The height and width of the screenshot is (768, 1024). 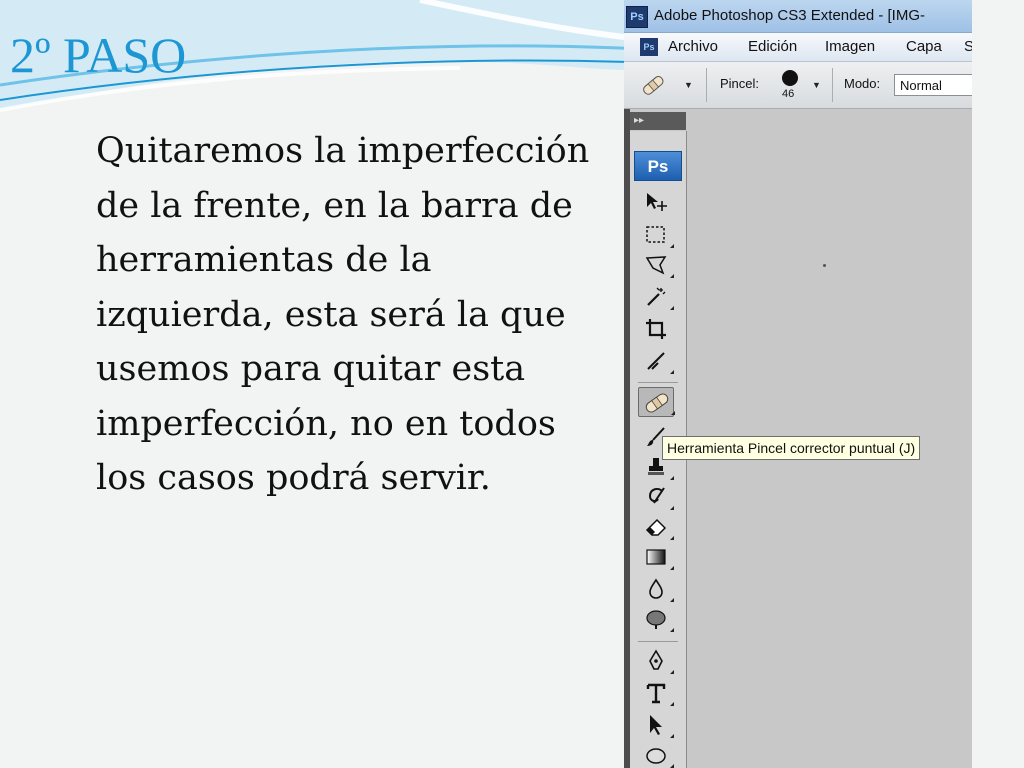 I want to click on path-selection-icon, so click(x=656, y=725).